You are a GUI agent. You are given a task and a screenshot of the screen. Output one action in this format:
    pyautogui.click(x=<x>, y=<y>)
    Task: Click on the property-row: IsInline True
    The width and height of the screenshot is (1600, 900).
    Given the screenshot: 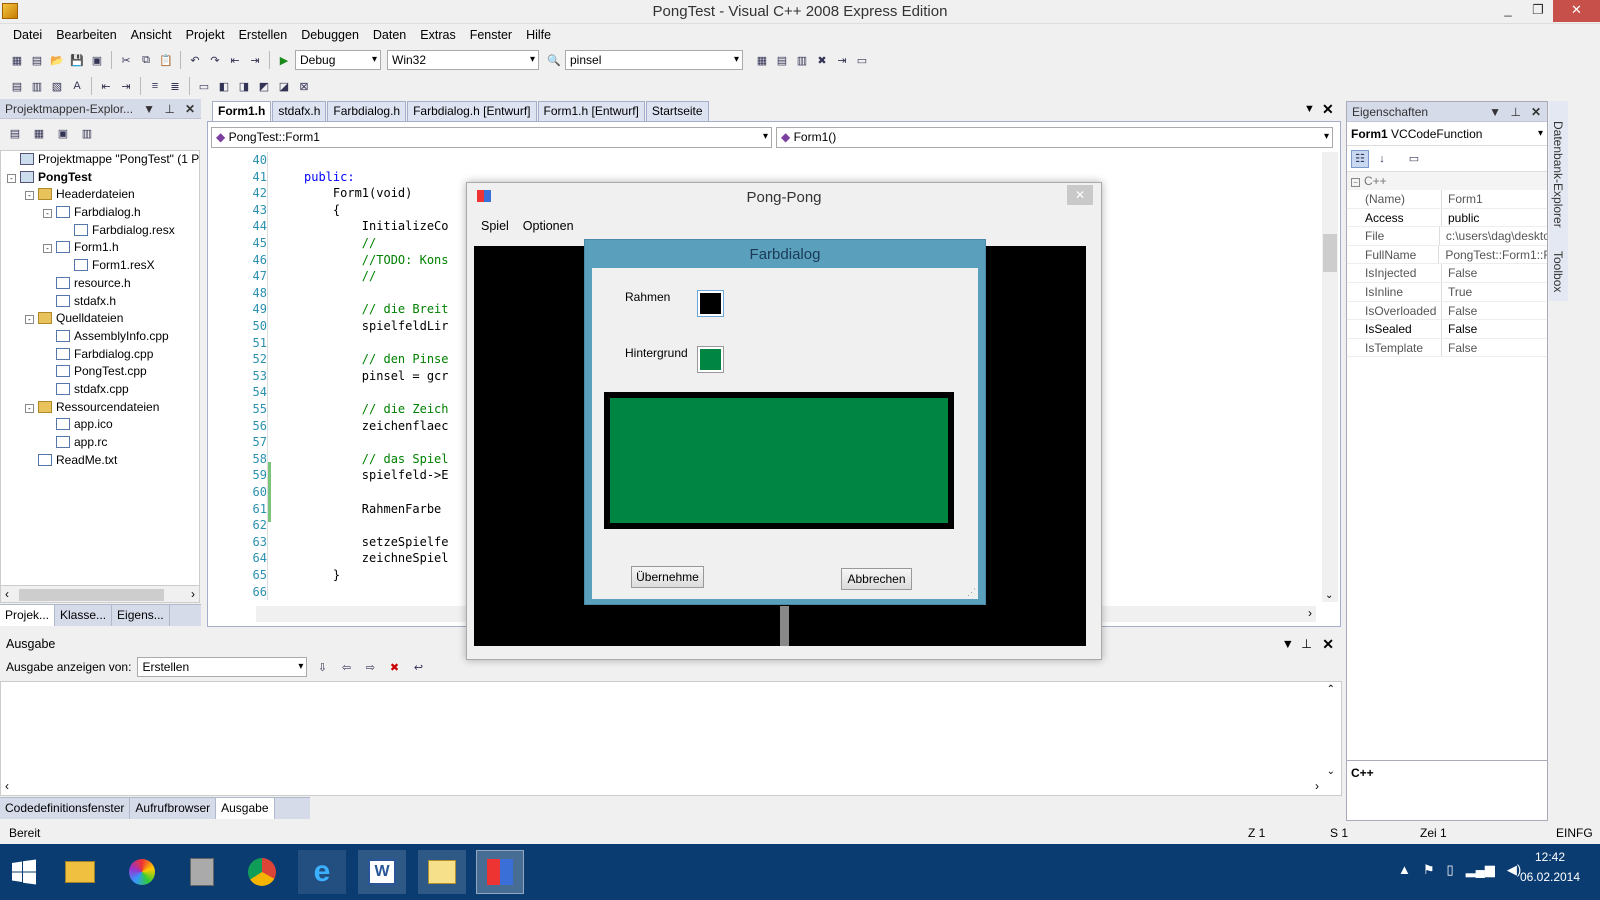 What is the action you would take?
    pyautogui.click(x=1447, y=292)
    